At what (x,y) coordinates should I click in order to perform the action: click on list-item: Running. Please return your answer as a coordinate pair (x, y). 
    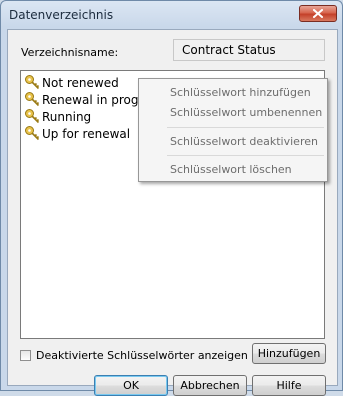
    Looking at the image, I should click on (56, 116).